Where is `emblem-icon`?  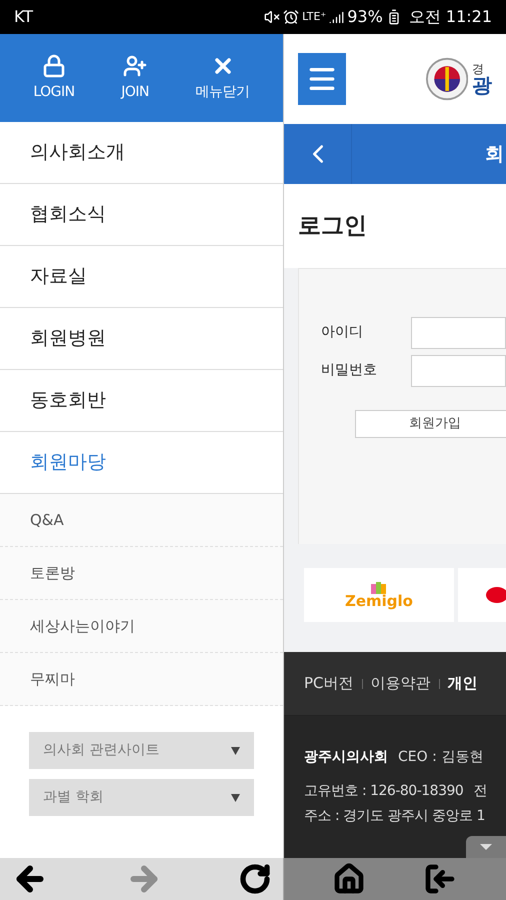
emblem-icon is located at coordinates (447, 79).